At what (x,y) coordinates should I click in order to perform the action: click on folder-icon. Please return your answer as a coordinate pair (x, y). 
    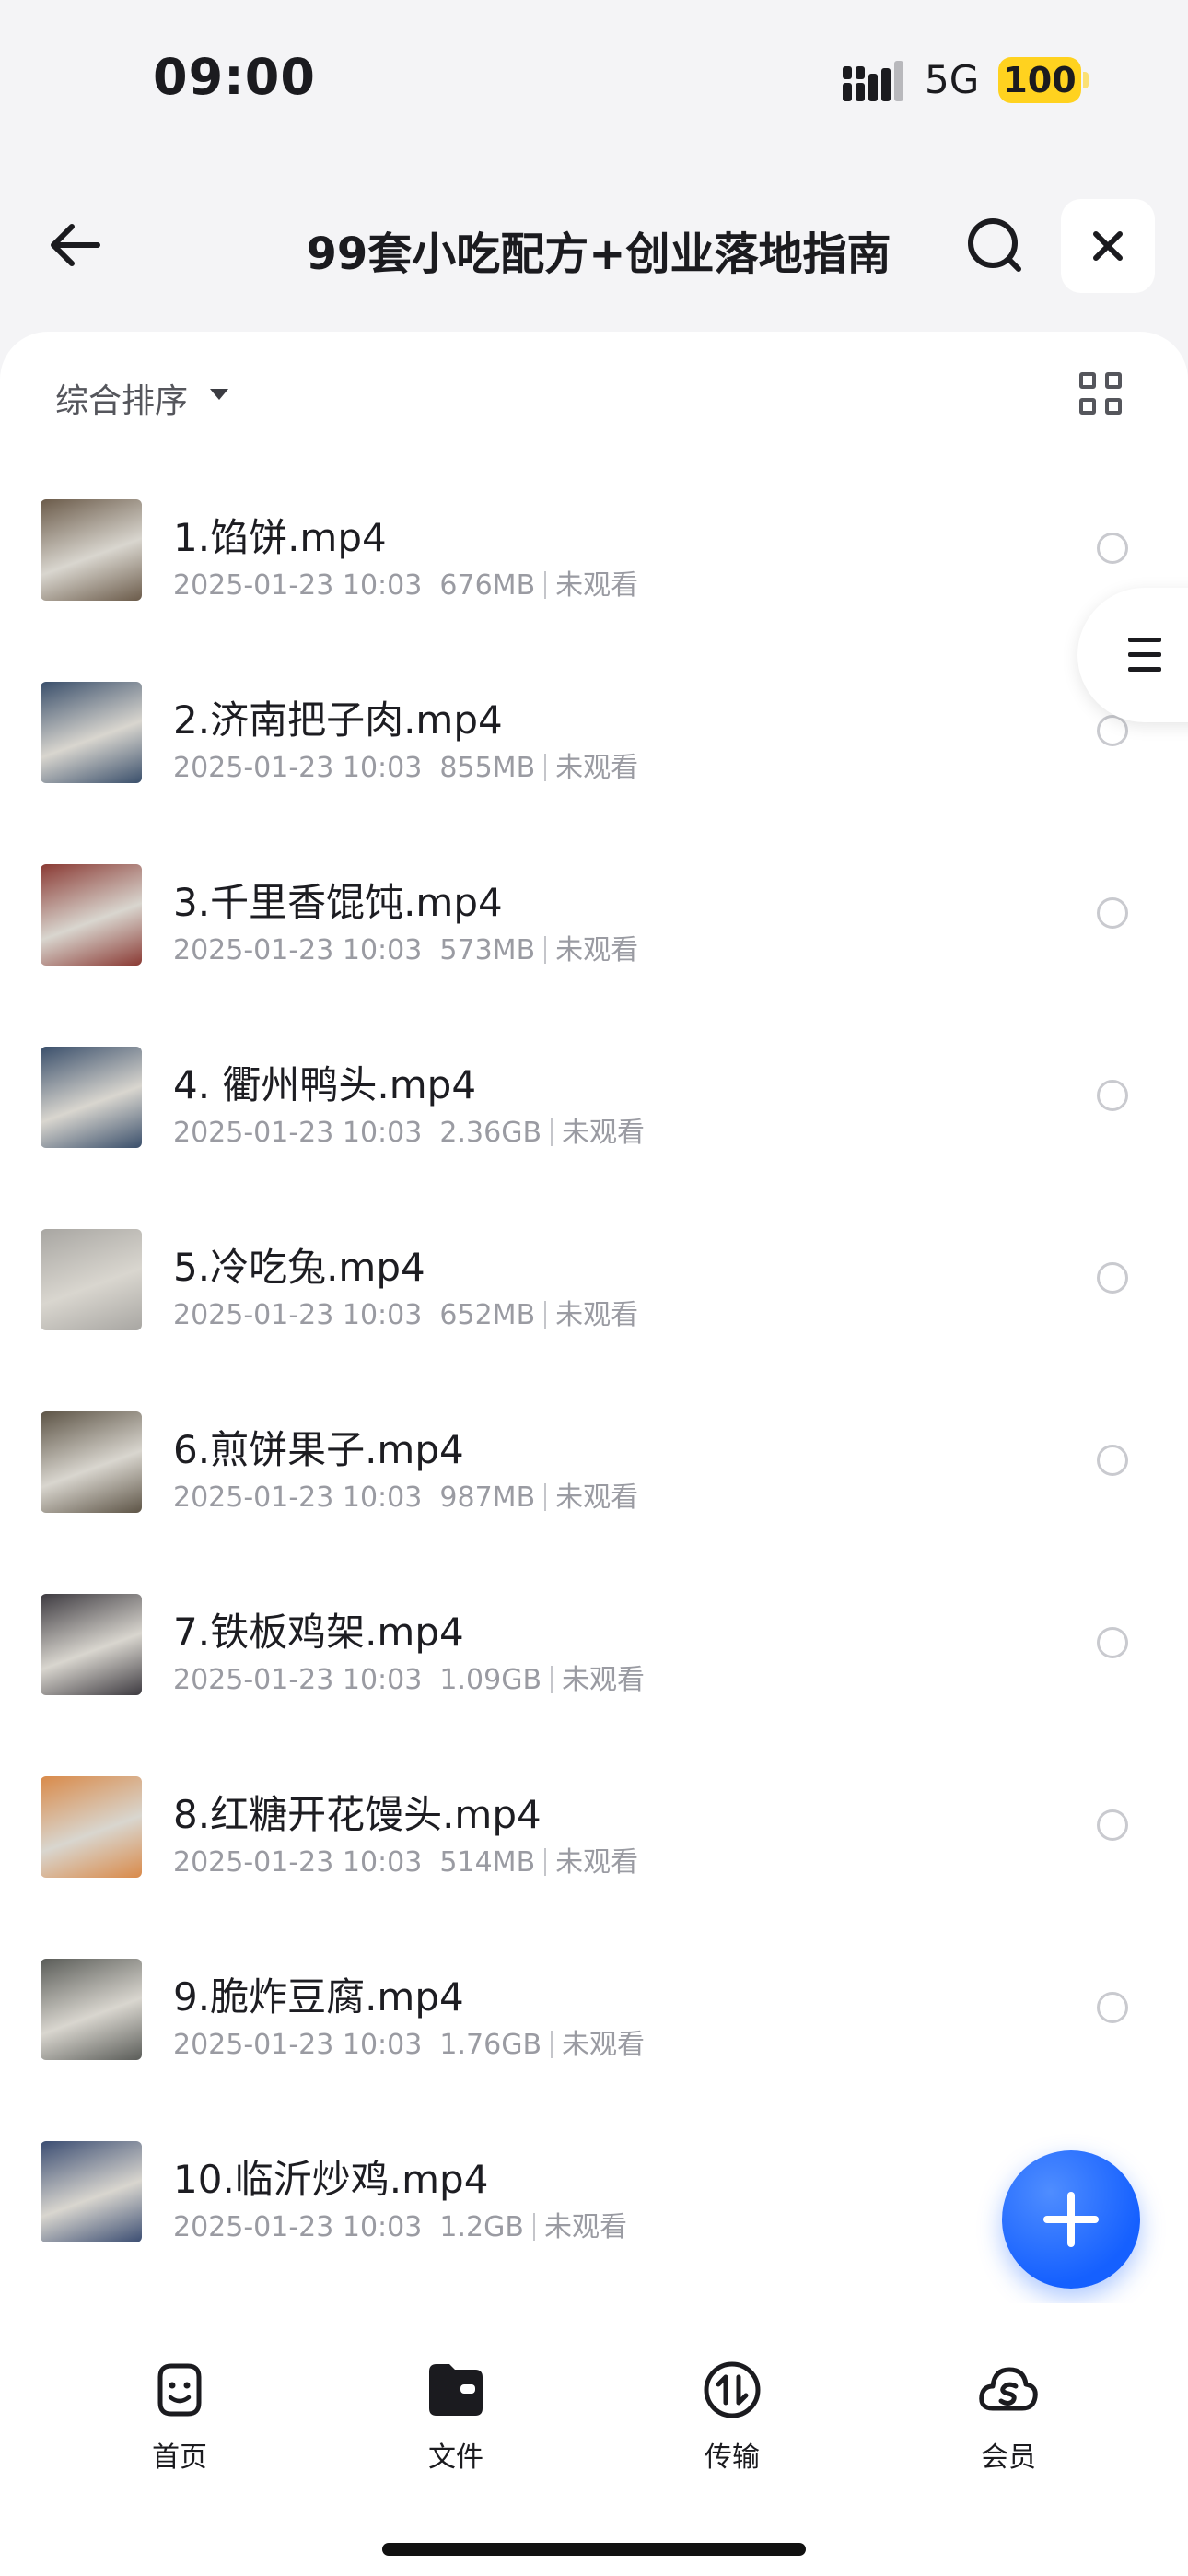
    Looking at the image, I should click on (456, 2390).